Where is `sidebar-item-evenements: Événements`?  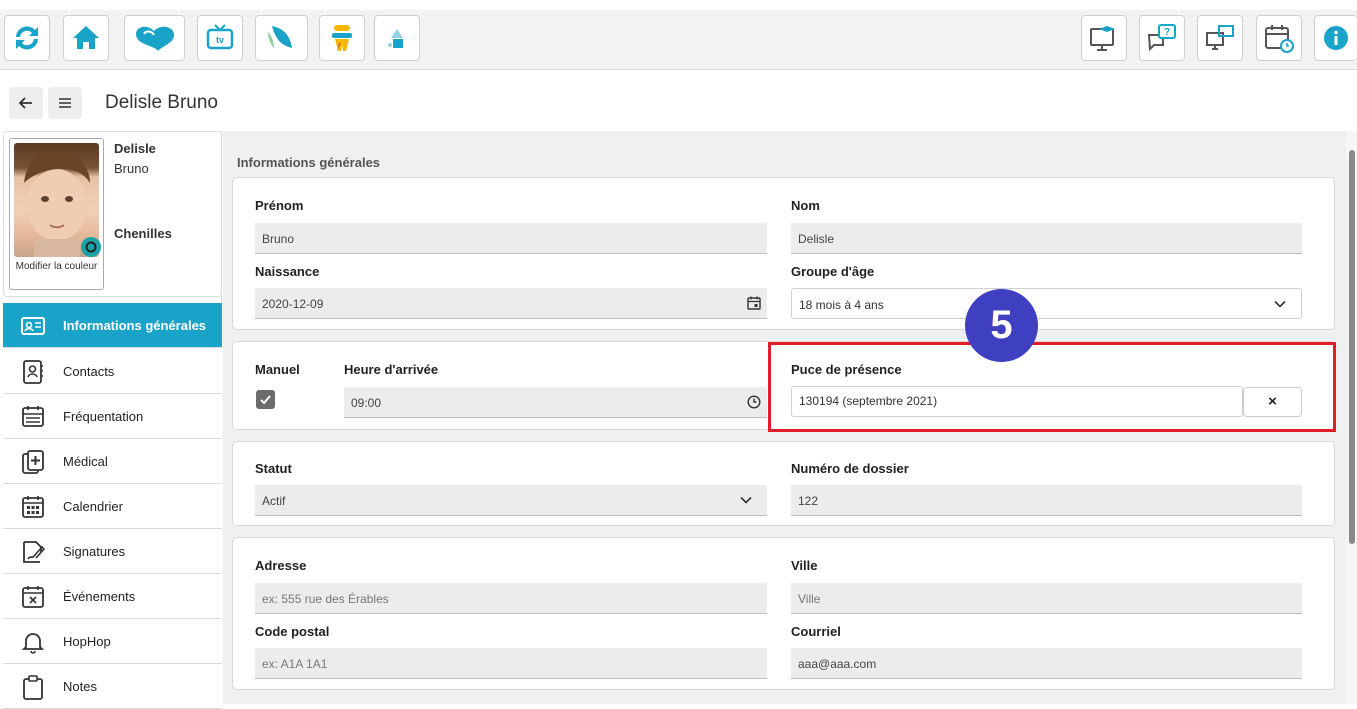
sidebar-item-evenements: Événements is located at coordinates (112, 596).